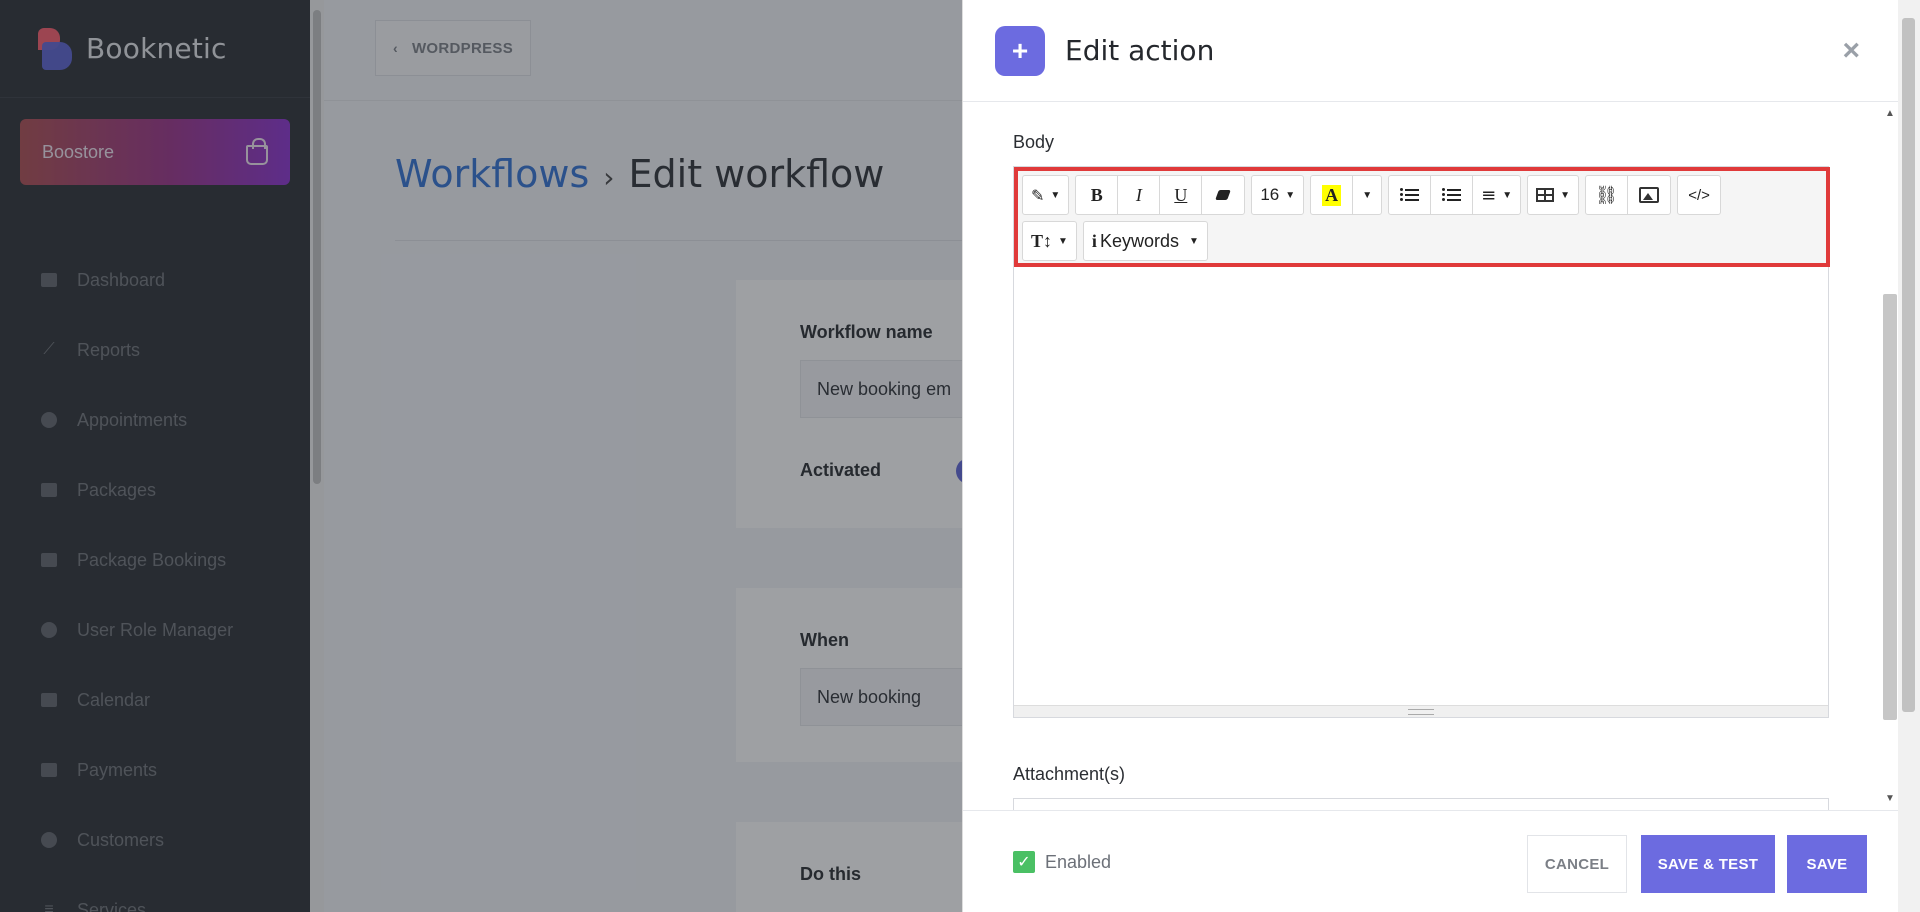 This screenshot has height=912, width=1920. Describe the element at coordinates (1421, 711) in the screenshot. I see `editor-resize-handle` at that location.